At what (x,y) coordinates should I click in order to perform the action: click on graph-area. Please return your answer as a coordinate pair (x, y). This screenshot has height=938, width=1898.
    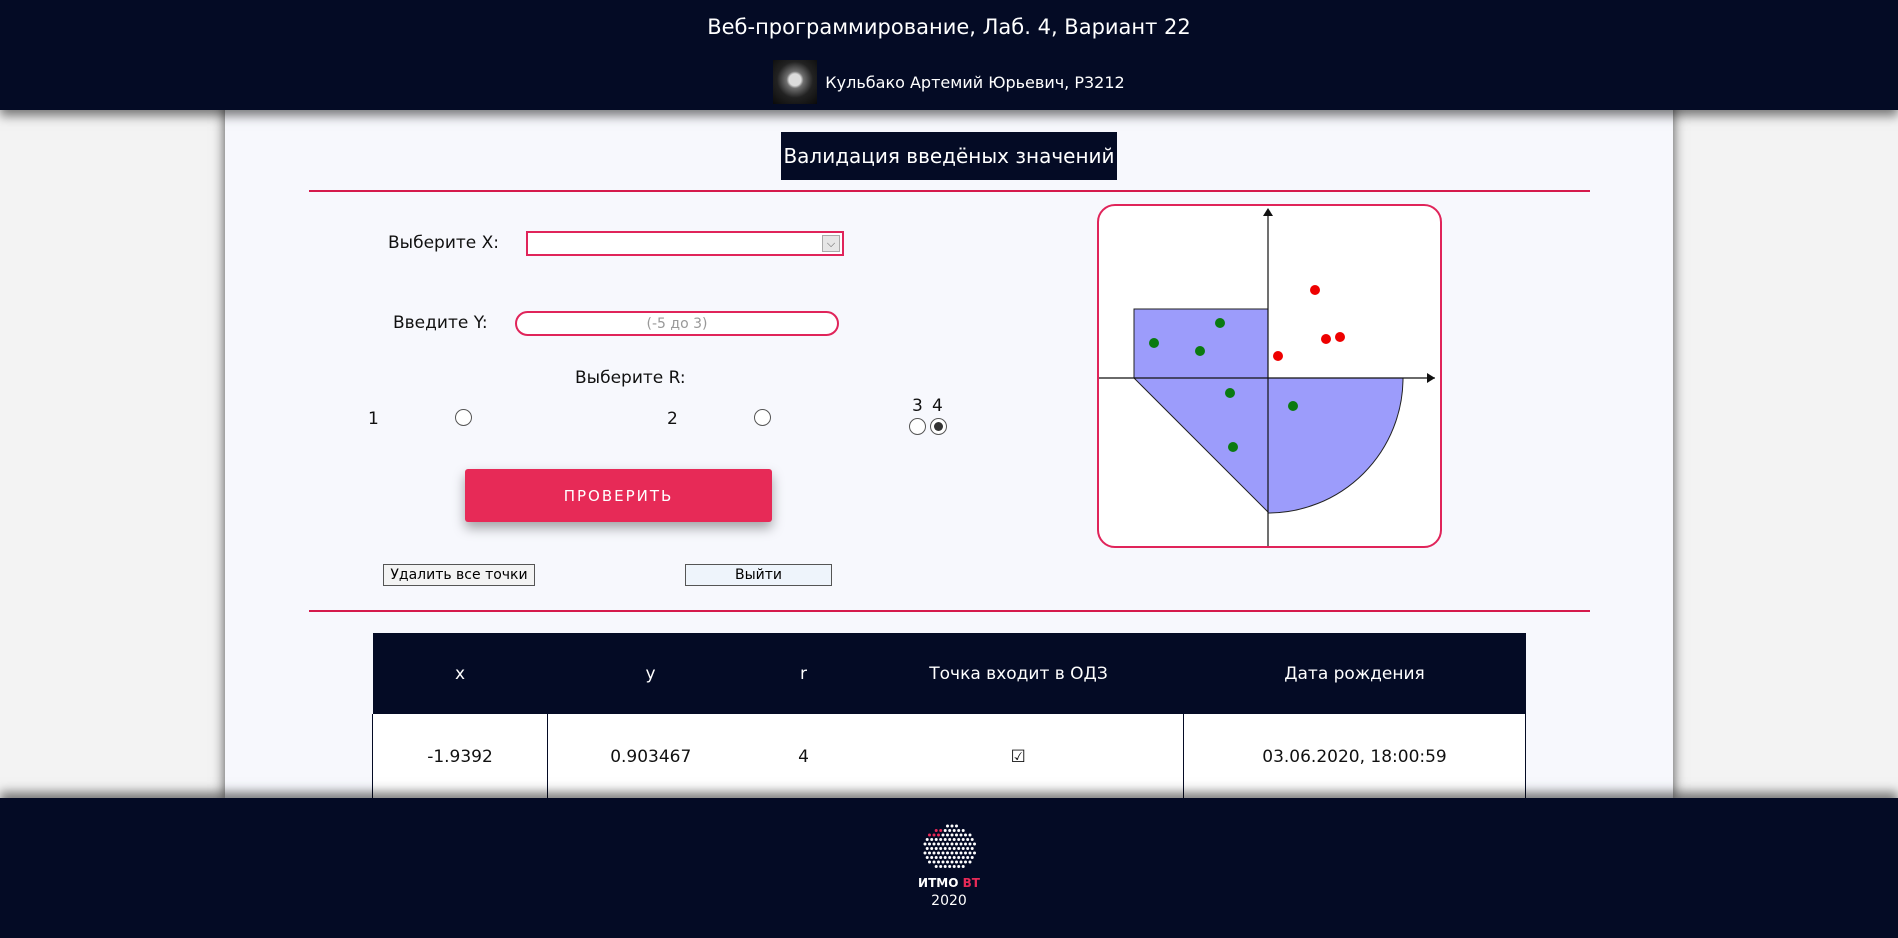
    Looking at the image, I should click on (1269, 376).